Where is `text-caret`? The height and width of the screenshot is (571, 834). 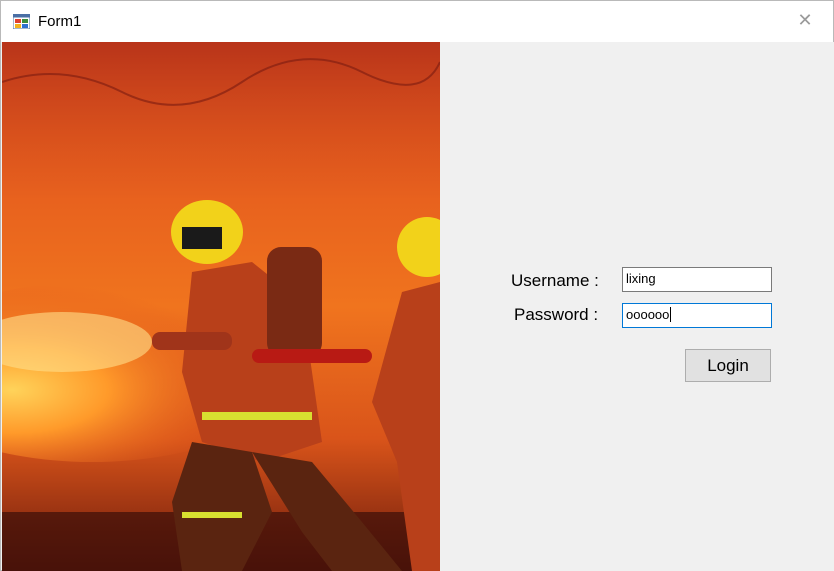 text-caret is located at coordinates (671, 314).